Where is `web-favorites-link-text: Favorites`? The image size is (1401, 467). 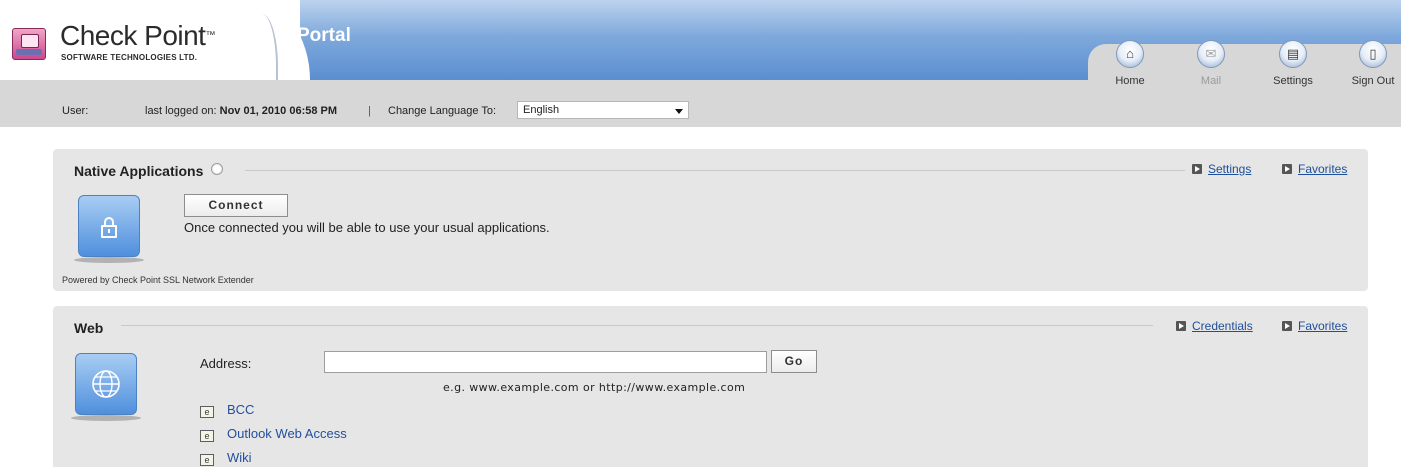
web-favorites-link-text: Favorites is located at coordinates (1323, 326).